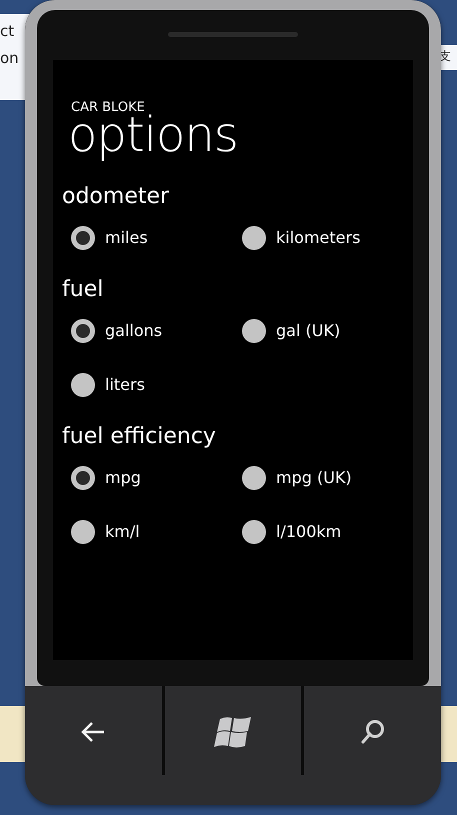 This screenshot has height=815, width=457. What do you see at coordinates (122, 532) in the screenshot?
I see `option-label: km/l` at bounding box center [122, 532].